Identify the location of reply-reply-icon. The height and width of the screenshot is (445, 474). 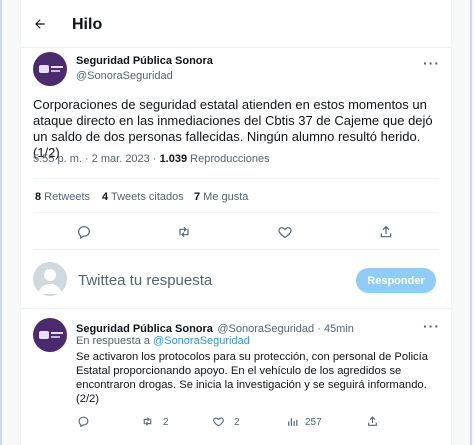
(83, 421).